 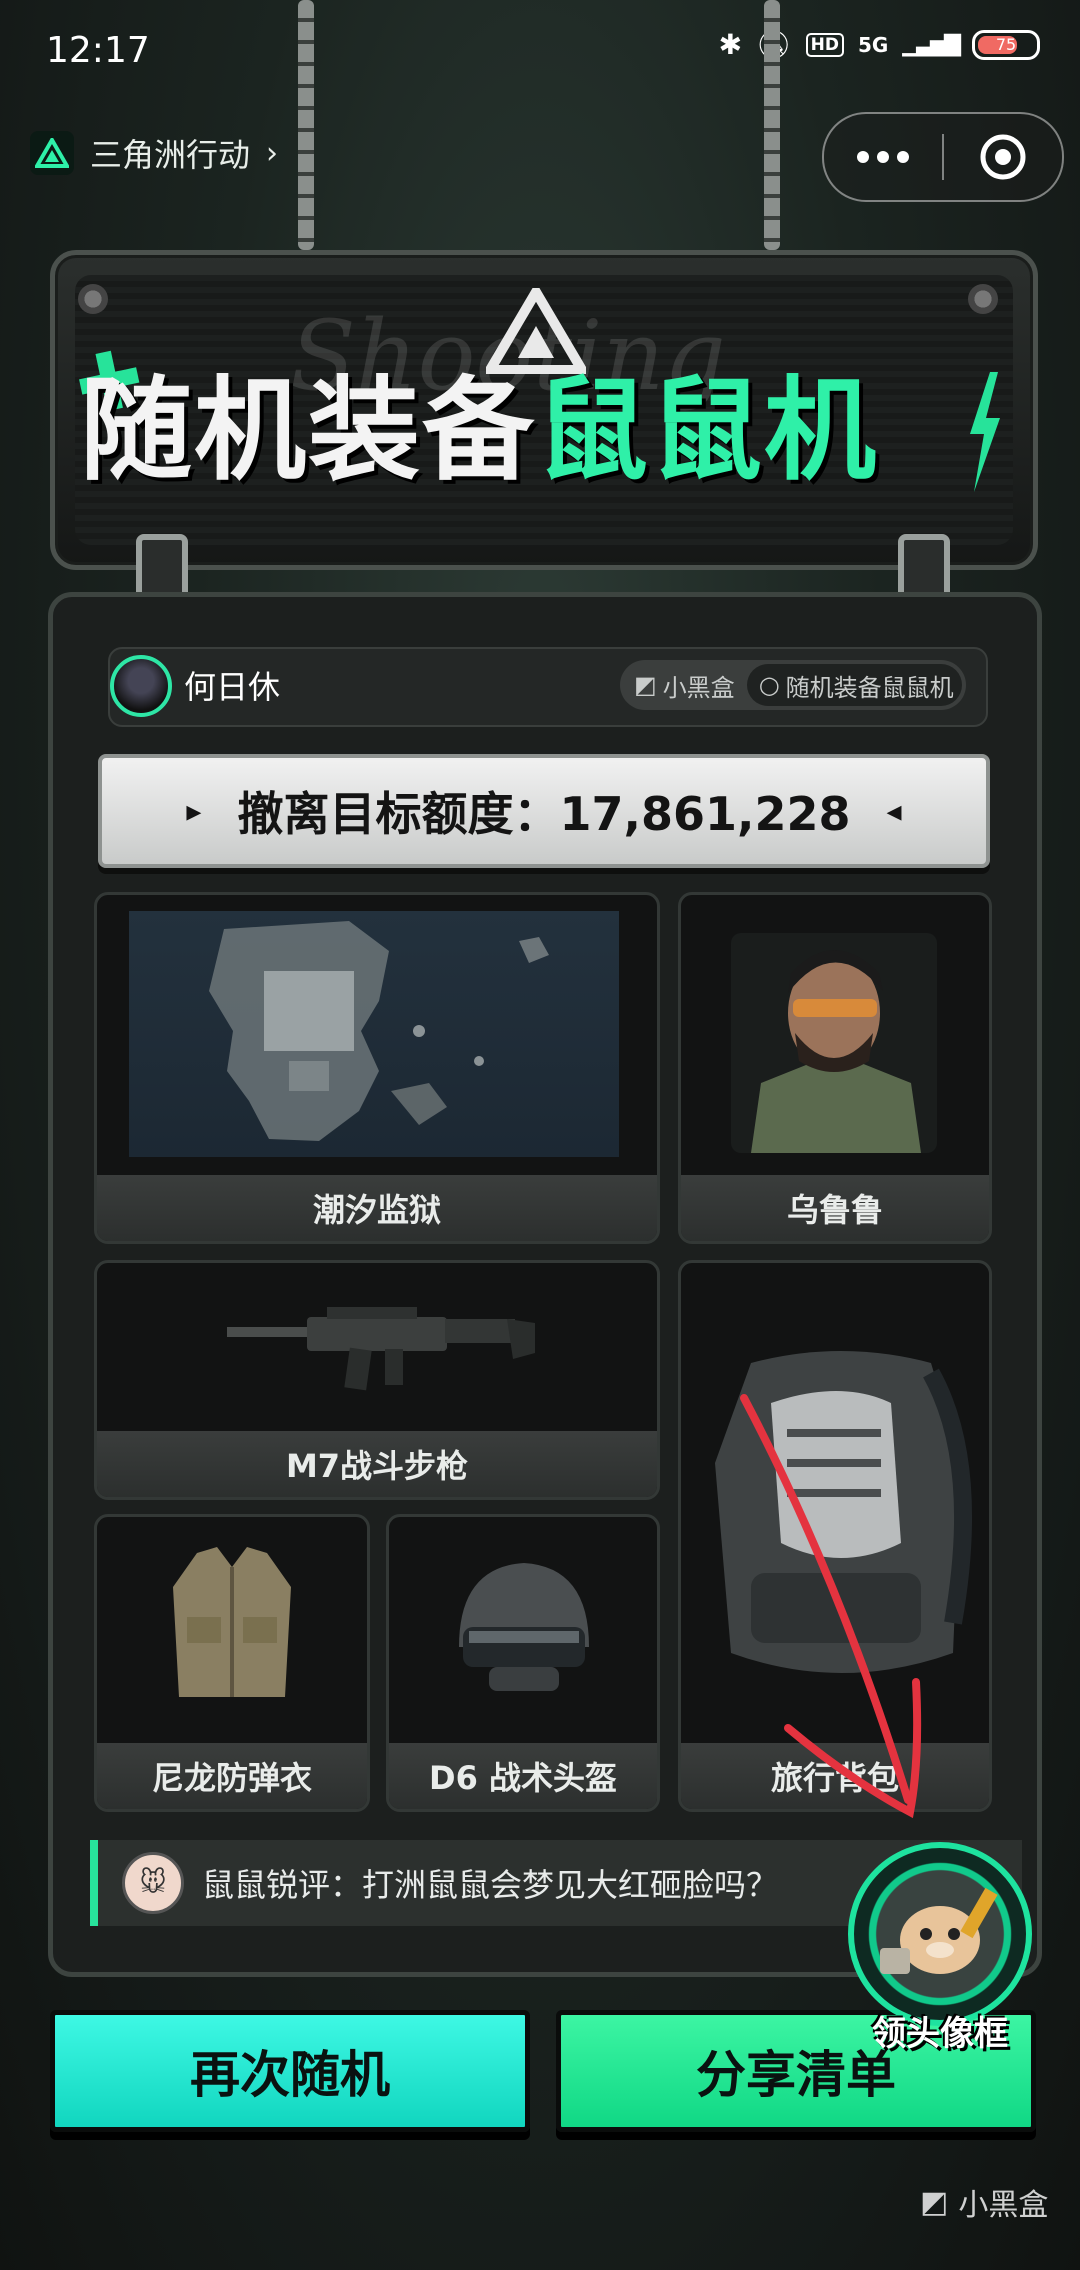 I want to click on mini-program-name: 三角洲行动, so click(x=170, y=155).